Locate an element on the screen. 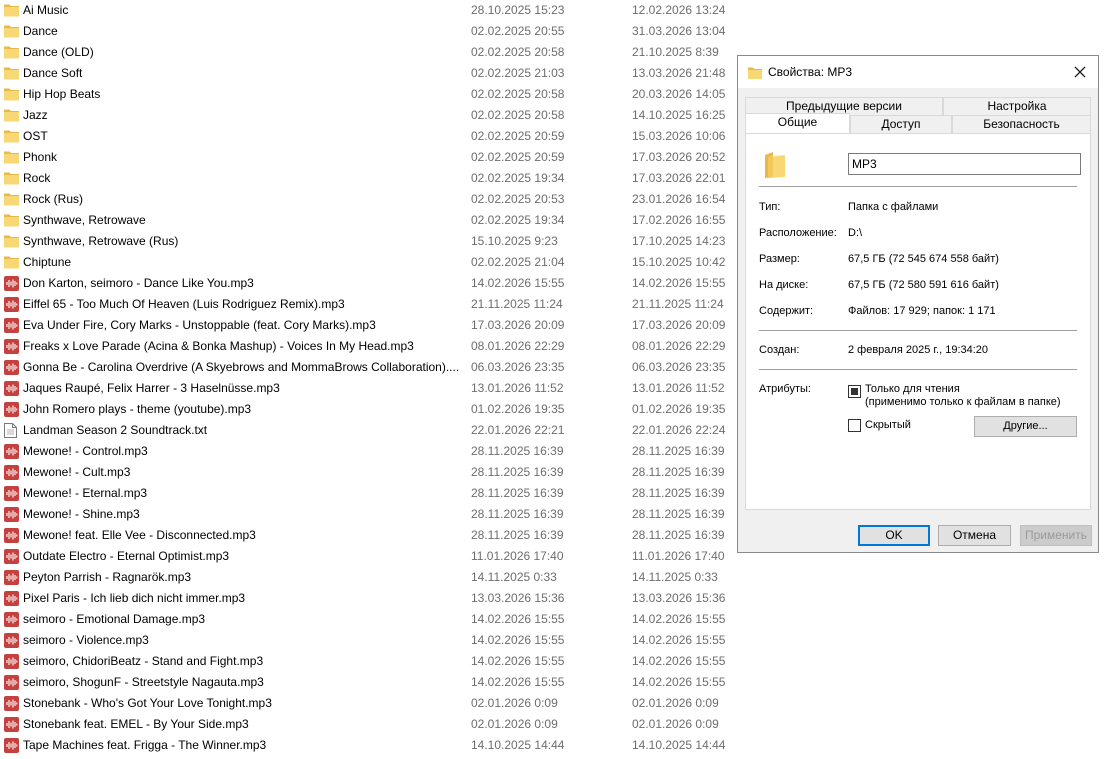 The width and height of the screenshot is (1107, 759). date-created: 21.11.2025 11:24 is located at coordinates (517, 304).